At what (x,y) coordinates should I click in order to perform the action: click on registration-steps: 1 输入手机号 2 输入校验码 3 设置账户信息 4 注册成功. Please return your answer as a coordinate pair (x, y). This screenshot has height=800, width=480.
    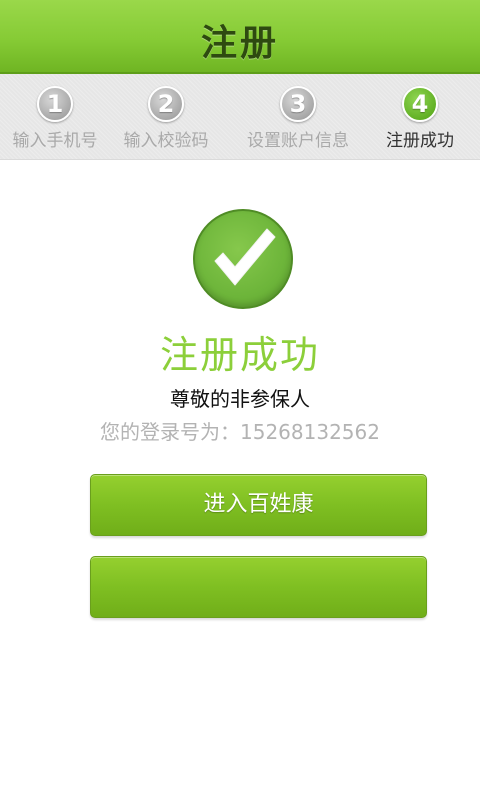
    Looking at the image, I should click on (240, 117).